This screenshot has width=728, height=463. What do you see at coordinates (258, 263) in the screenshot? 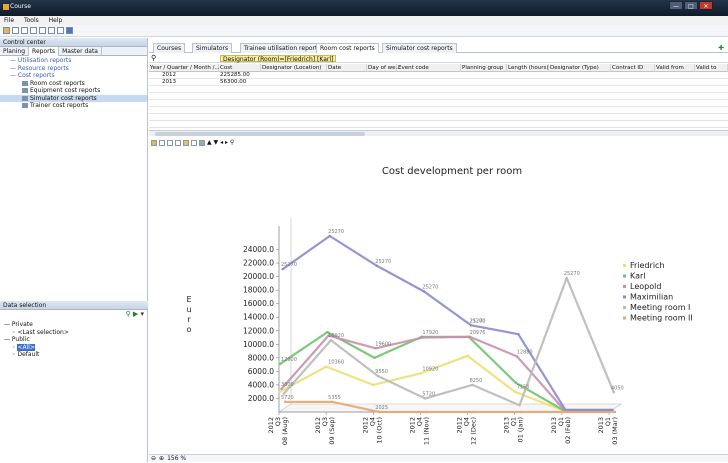
I see `y-tick-label: 22000.0` at bounding box center [258, 263].